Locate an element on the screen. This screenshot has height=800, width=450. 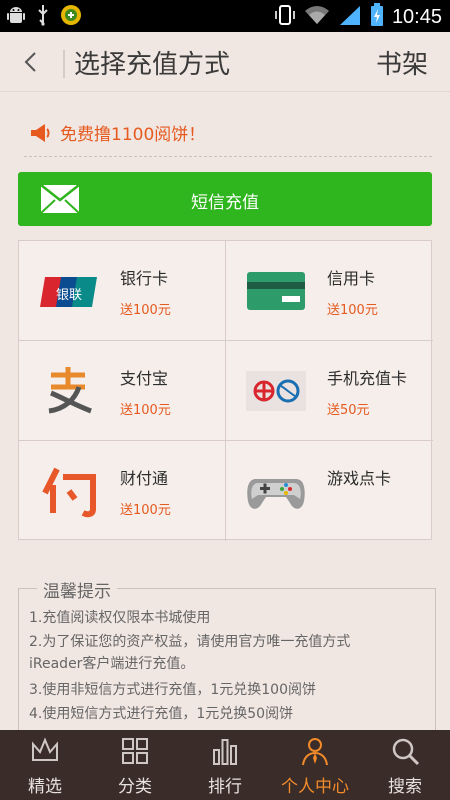
person-icon is located at coordinates (315, 752).